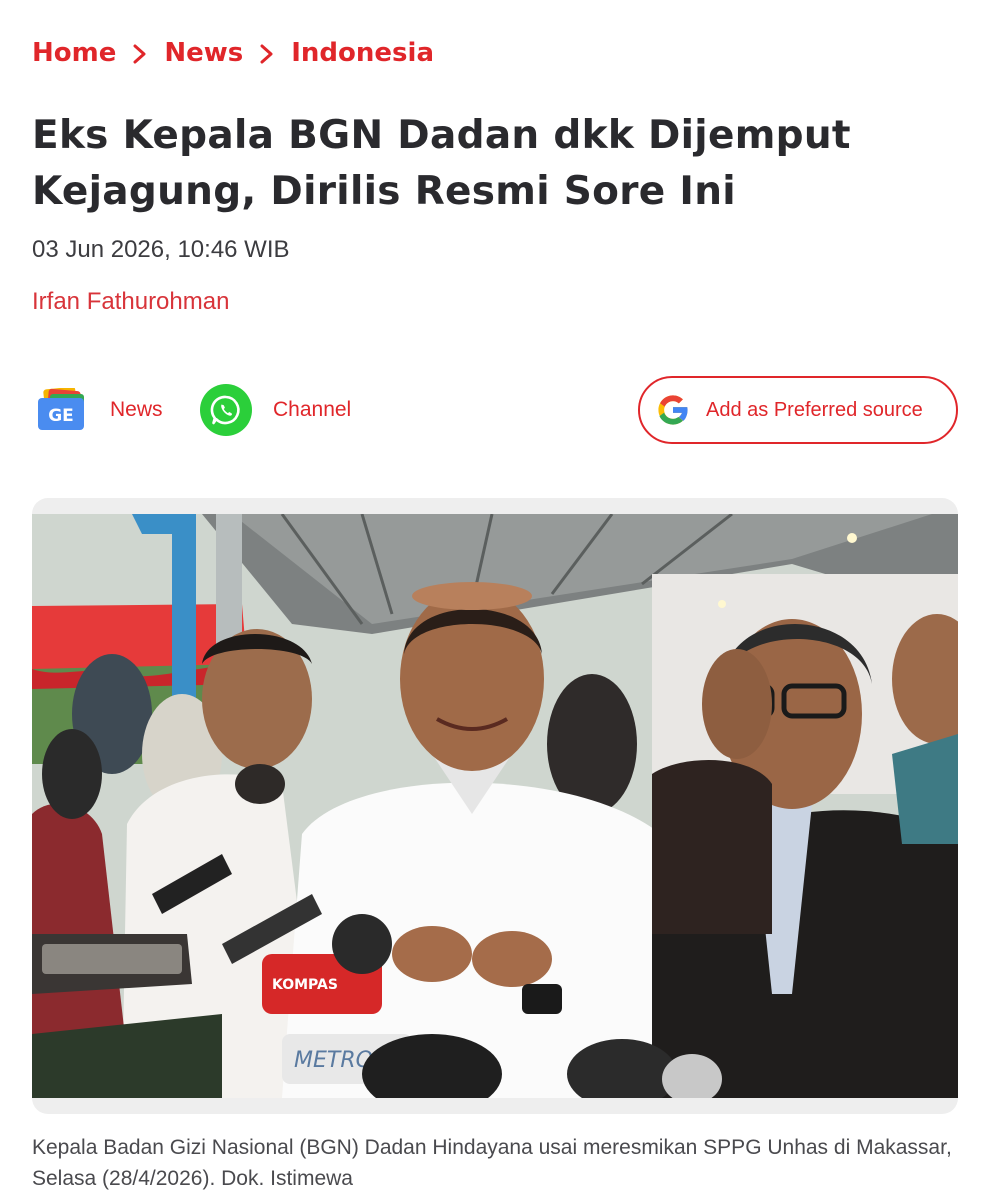  I want to click on add-preferred-source-button: Add as Preferred source, so click(798, 410).